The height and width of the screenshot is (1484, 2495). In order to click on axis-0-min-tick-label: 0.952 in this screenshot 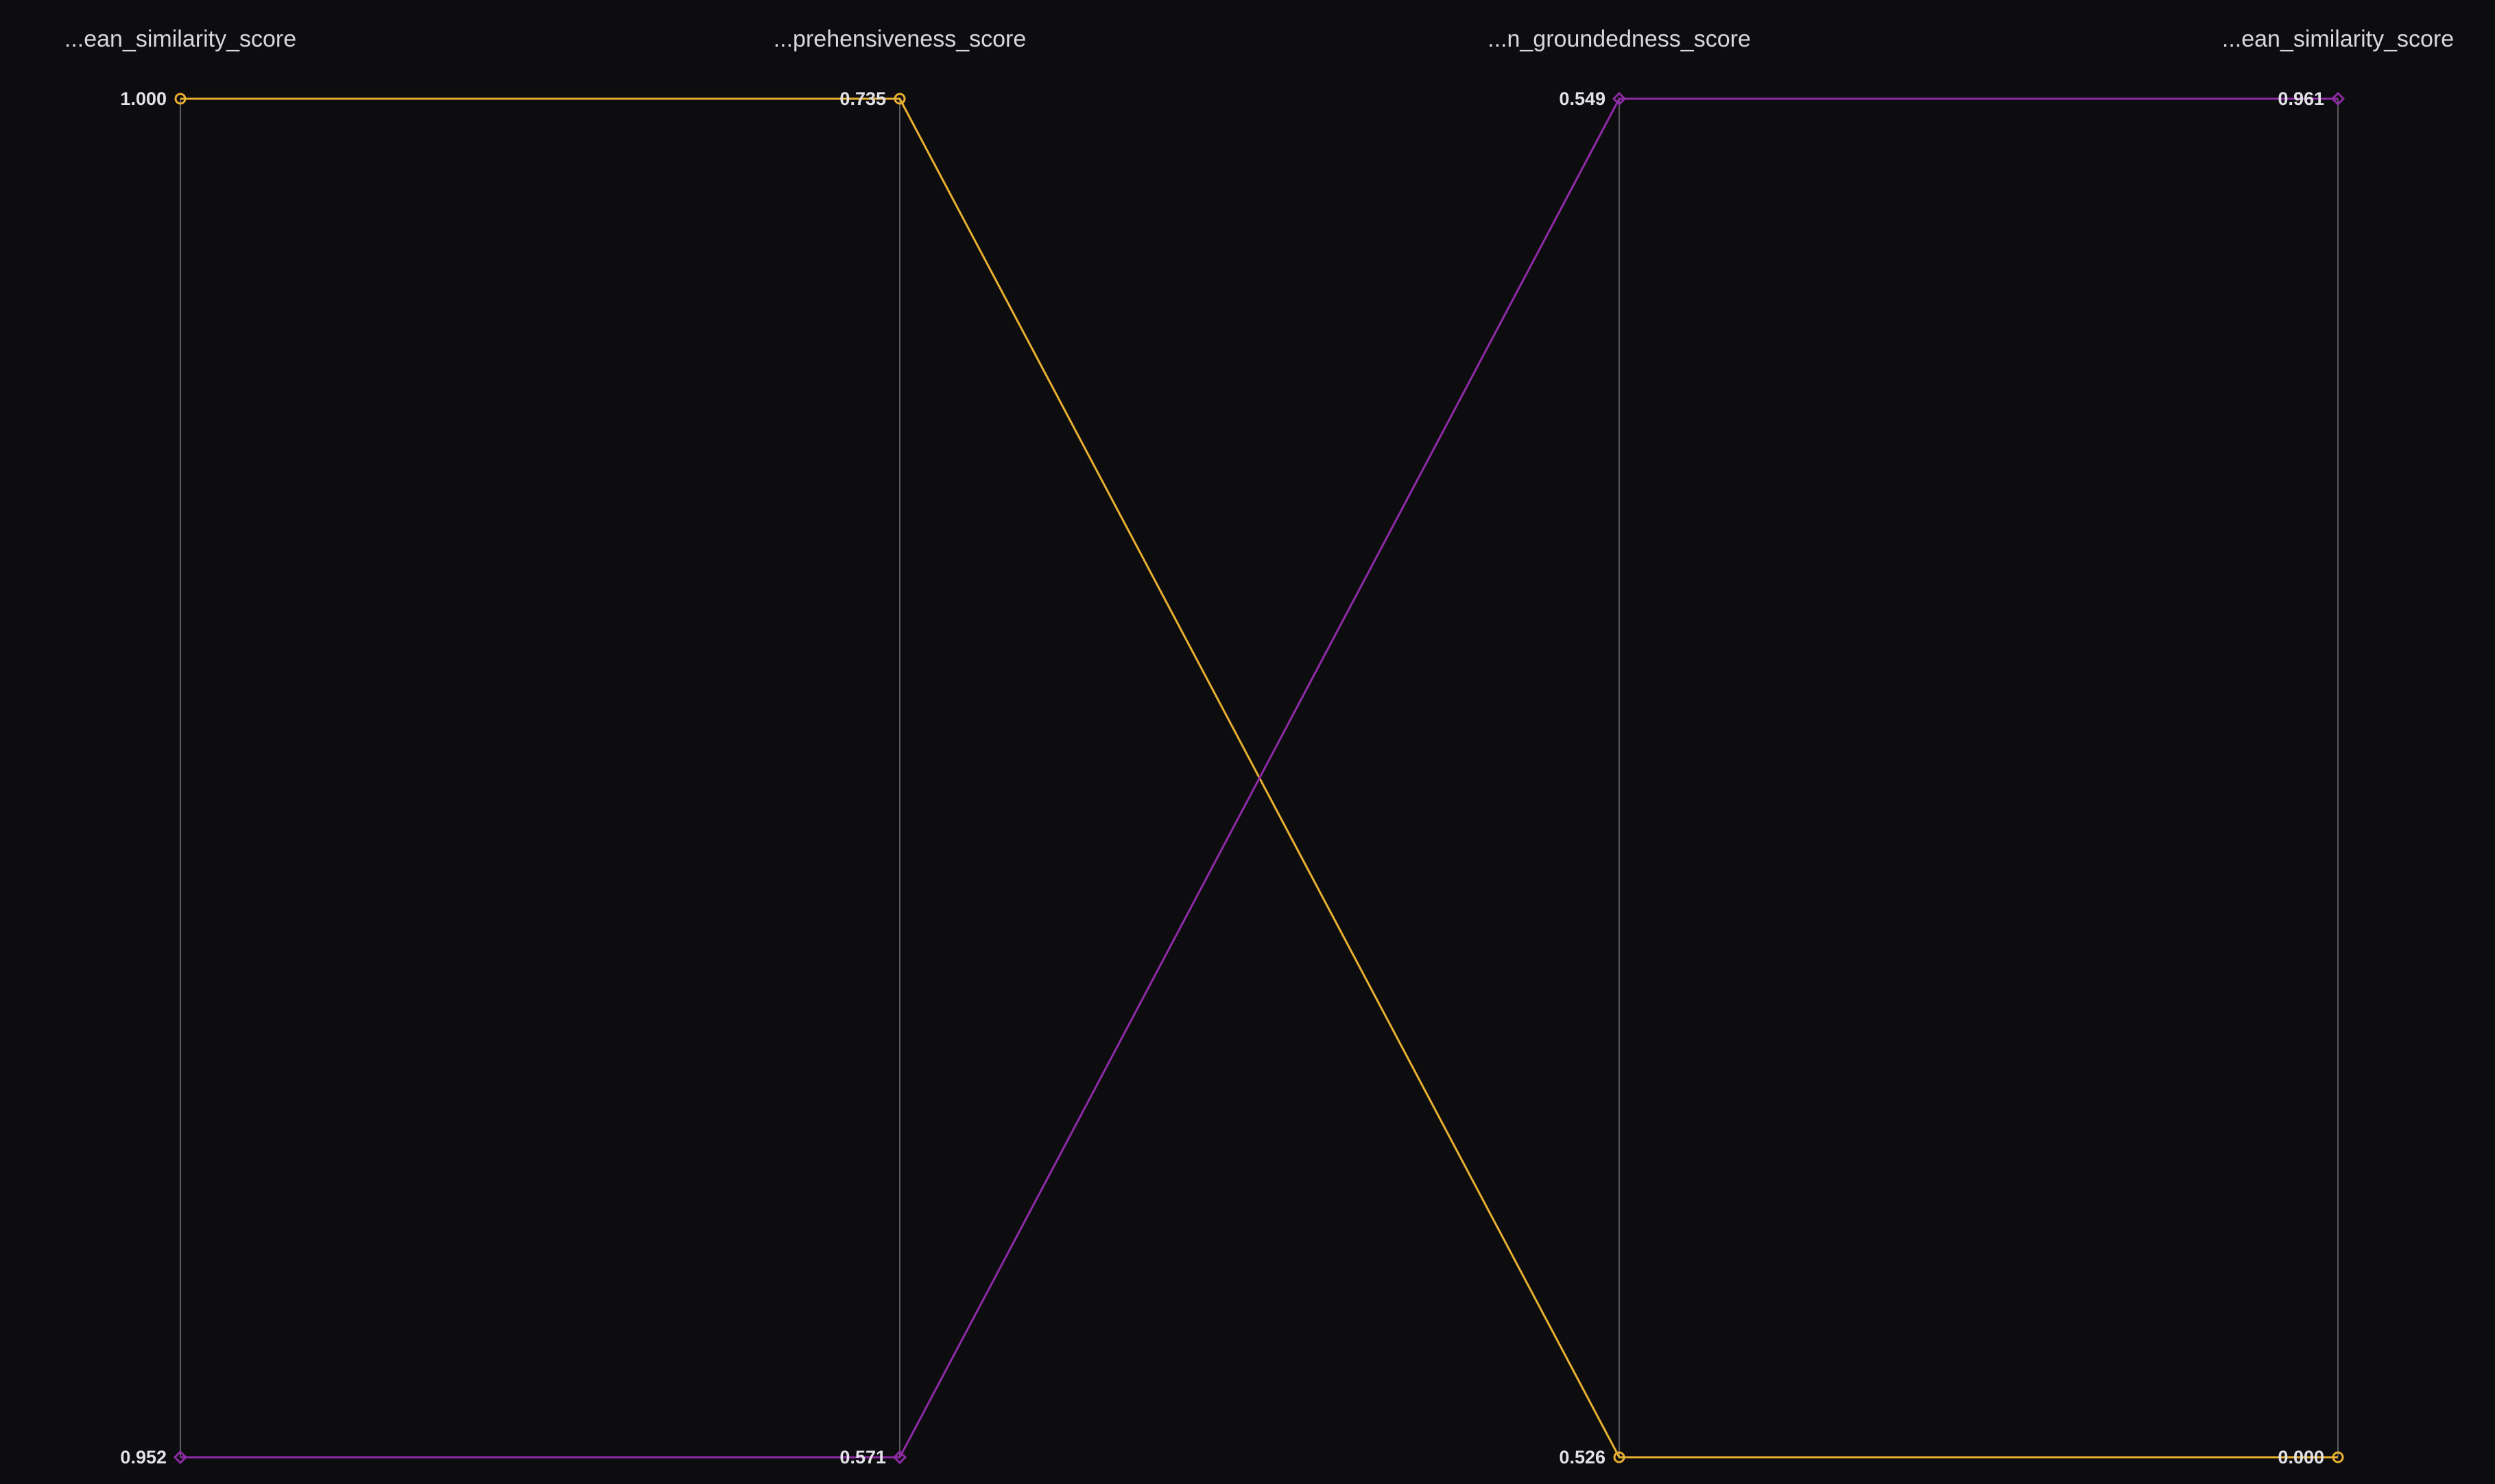, I will do `click(143, 1457)`.